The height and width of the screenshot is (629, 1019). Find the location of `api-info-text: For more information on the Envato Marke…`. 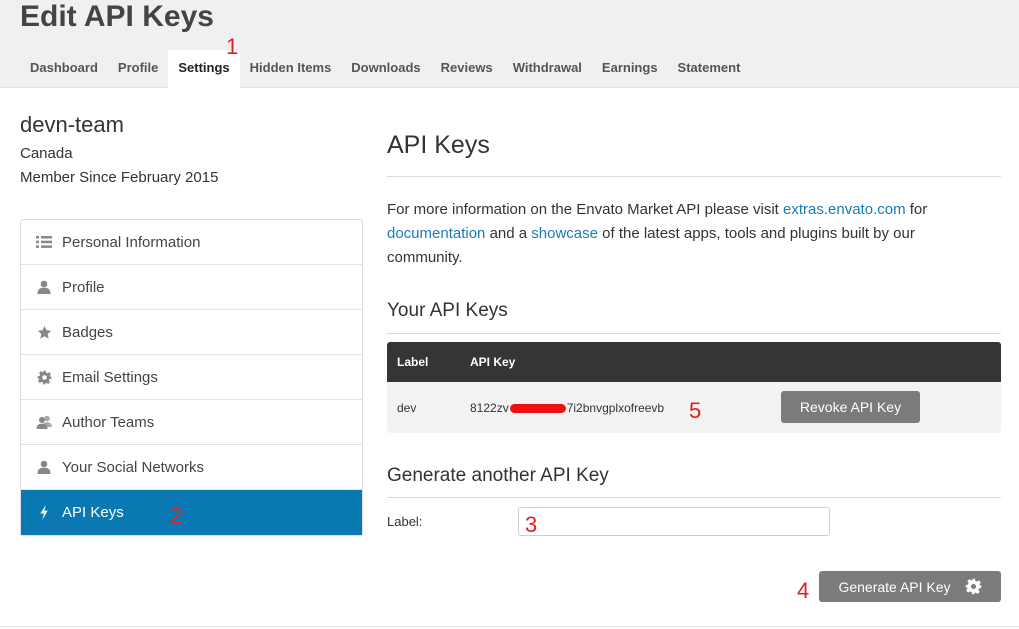

api-info-text: For more information on the Envato Marke… is located at coordinates (687, 234).